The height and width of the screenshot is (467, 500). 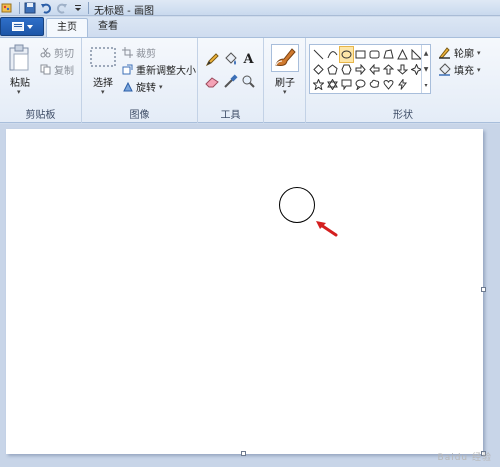 I want to click on expand-gallery-icon: ▾, so click(x=425, y=85).